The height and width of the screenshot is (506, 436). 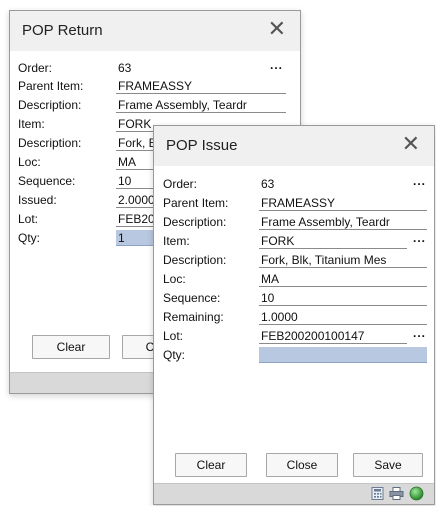 I want to click on pop-return-titlebar: POP Return ✕, so click(x=155, y=31).